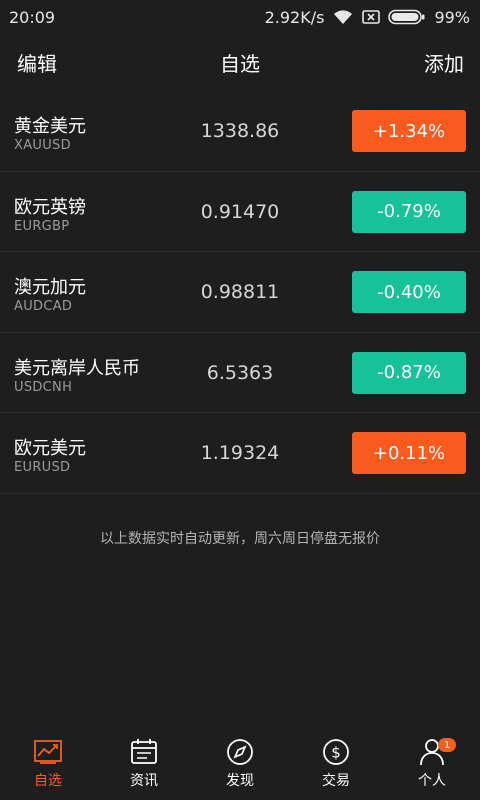  Describe the element at coordinates (409, 453) in the screenshot. I see `change-badge: +0.11%` at that location.